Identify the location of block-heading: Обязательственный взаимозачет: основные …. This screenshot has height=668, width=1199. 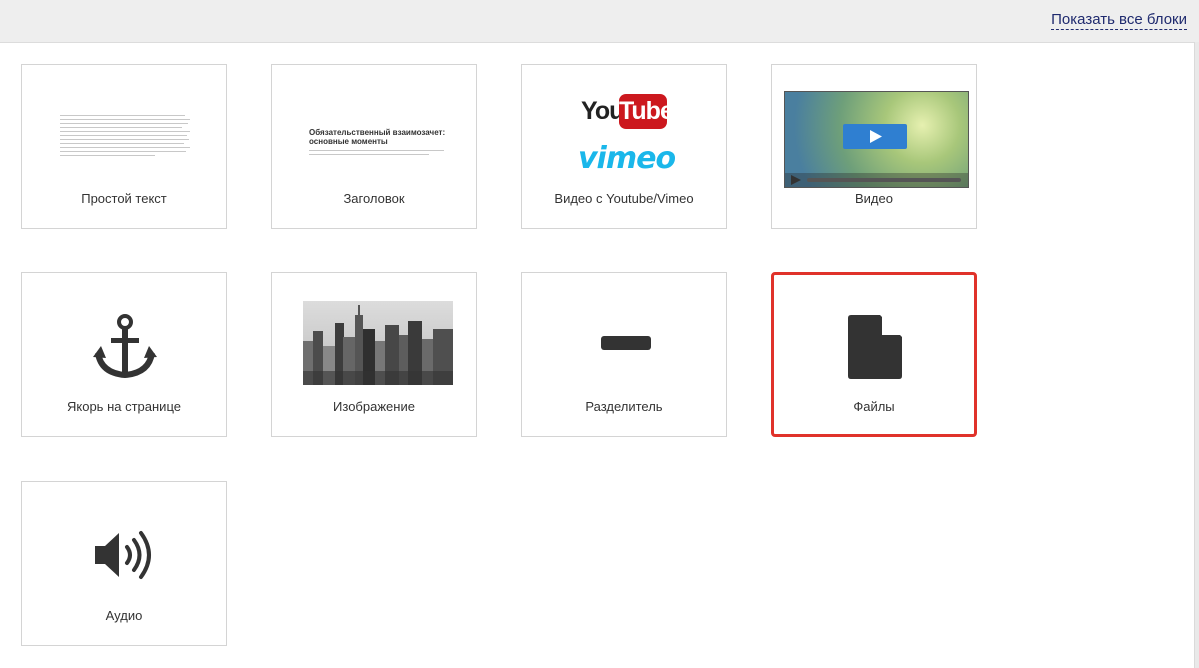
(374, 146).